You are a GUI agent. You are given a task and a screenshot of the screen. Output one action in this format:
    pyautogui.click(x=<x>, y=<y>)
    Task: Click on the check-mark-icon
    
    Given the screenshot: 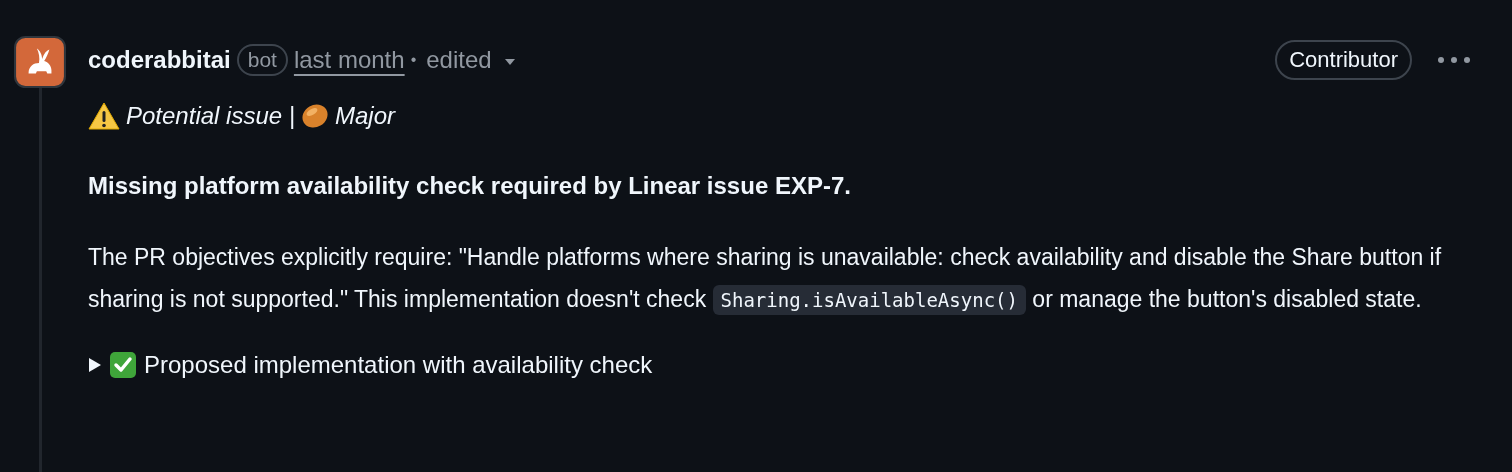 What is the action you would take?
    pyautogui.click(x=123, y=365)
    